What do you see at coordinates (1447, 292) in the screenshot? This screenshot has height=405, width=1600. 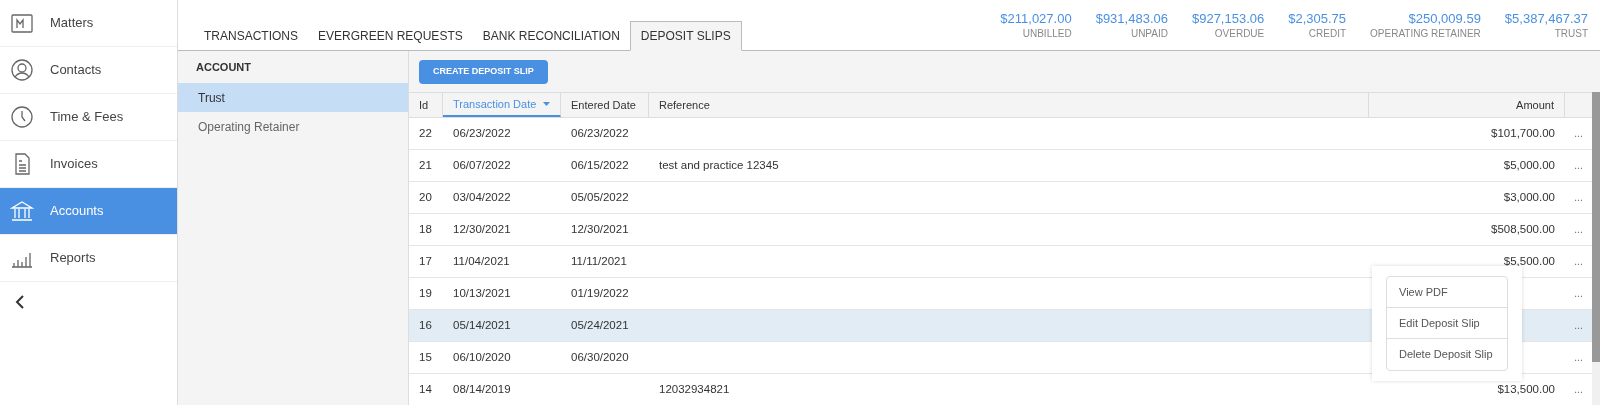 I see `menu-item: View PDF` at bounding box center [1447, 292].